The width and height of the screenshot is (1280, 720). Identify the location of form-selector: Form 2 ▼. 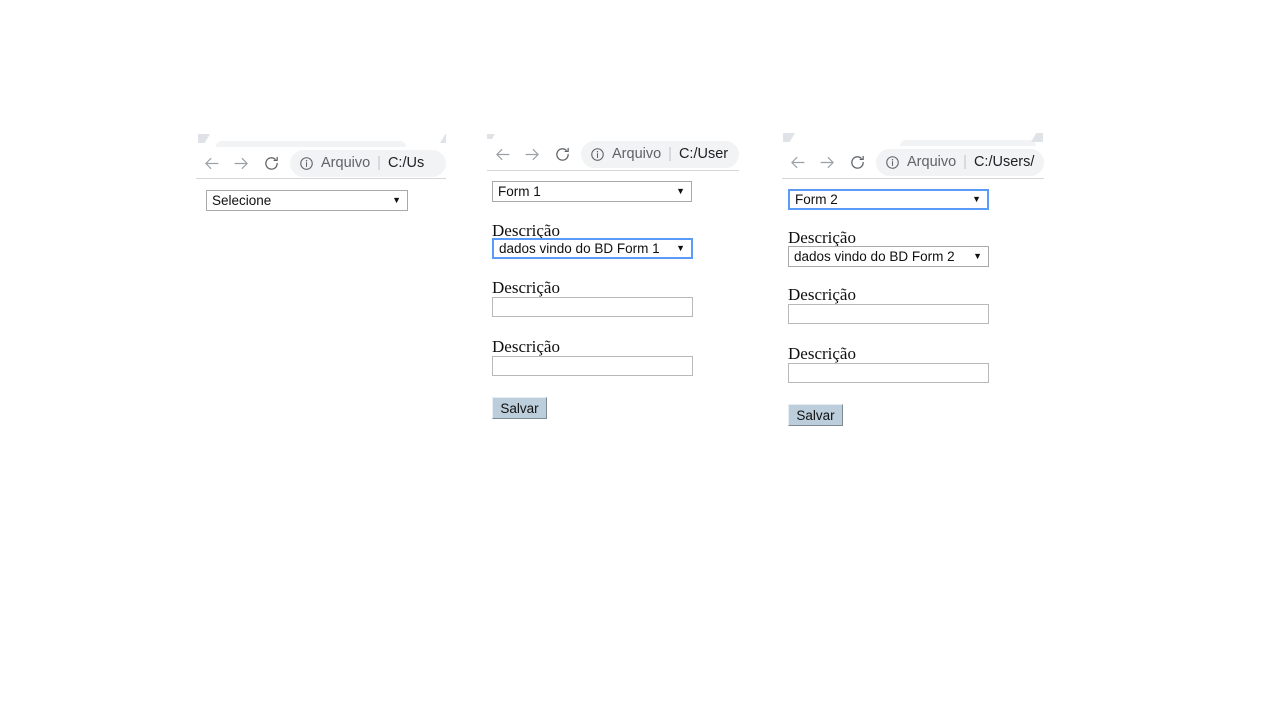
(888, 199).